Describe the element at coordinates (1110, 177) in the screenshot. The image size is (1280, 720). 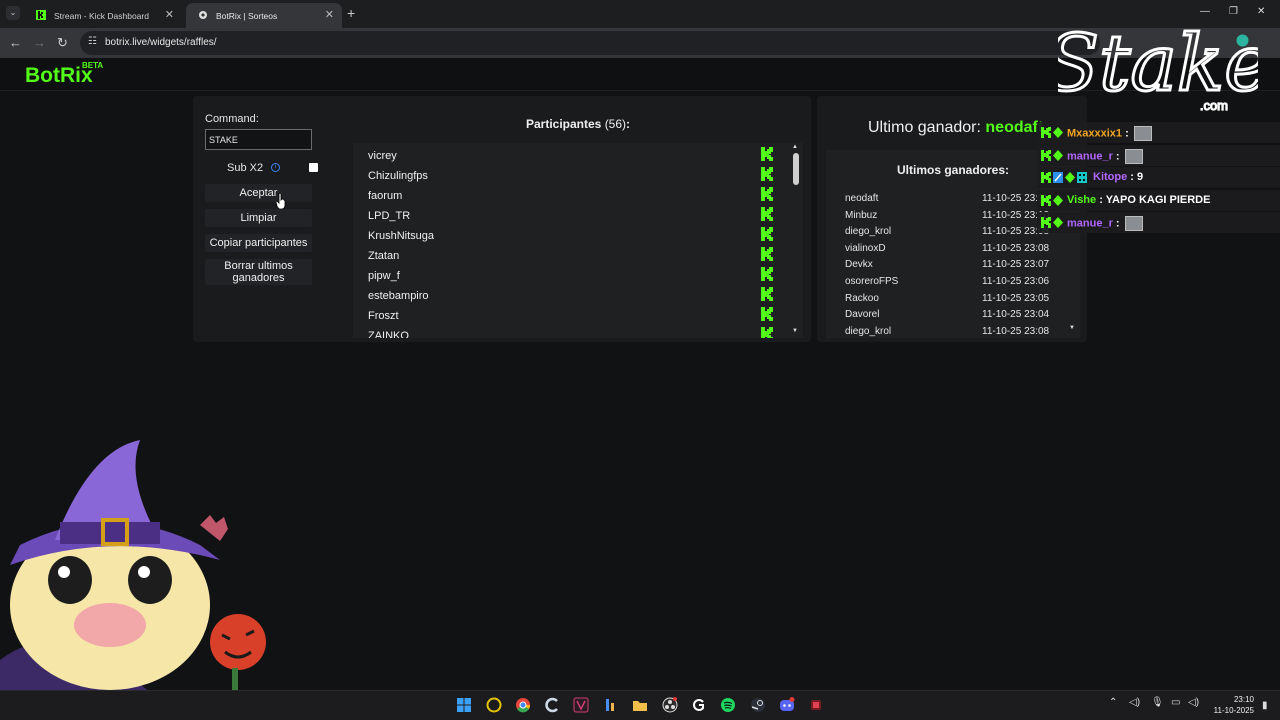
I see `chat-username: Kitope` at that location.